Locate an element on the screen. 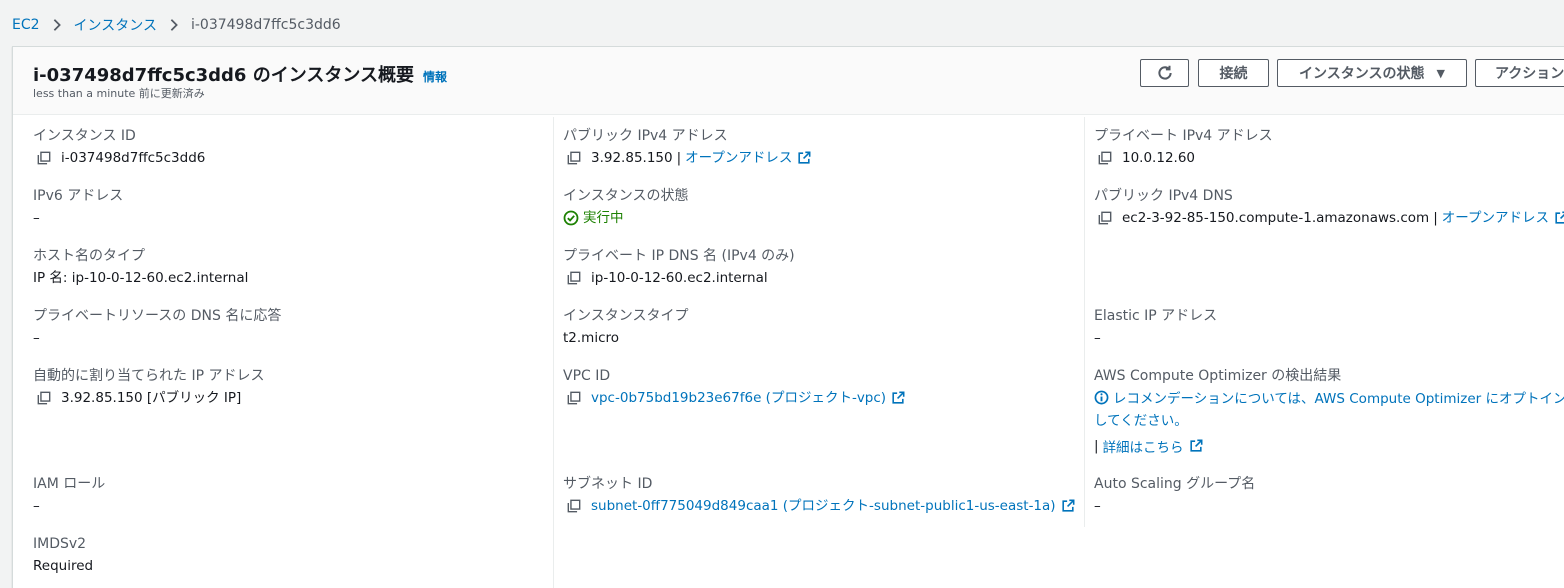 The height and width of the screenshot is (588, 1564). auto-ip-value: 3.92.85.150 [パブリック IP] is located at coordinates (151, 398).